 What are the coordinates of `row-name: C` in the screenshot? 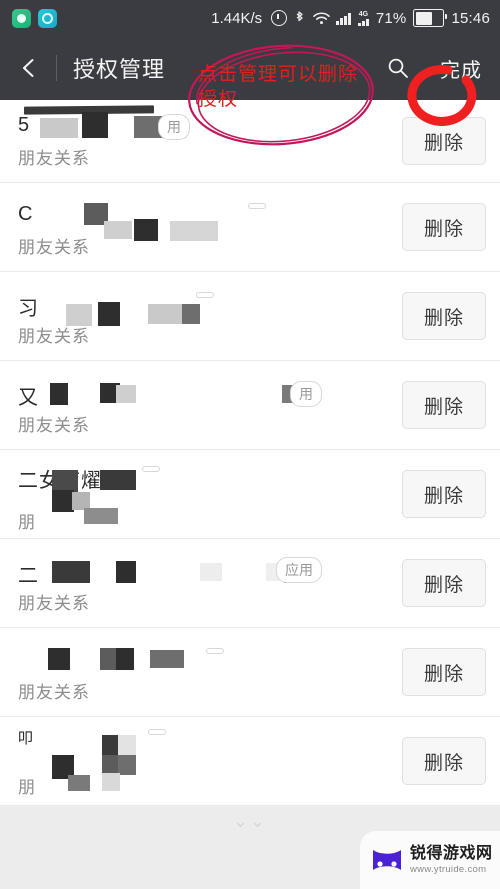 It's located at (26, 214).